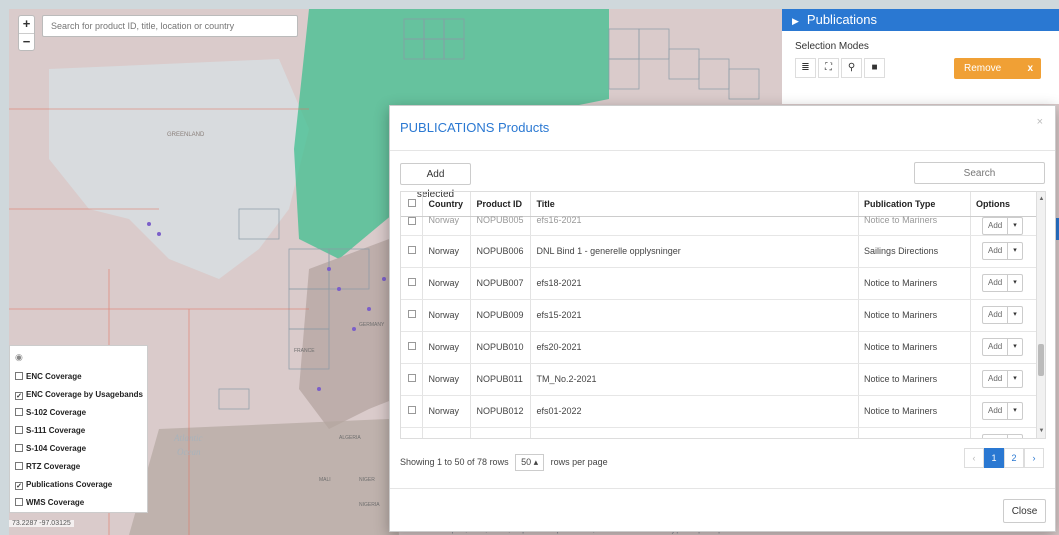  I want to click on square-icon: ■, so click(874, 68).